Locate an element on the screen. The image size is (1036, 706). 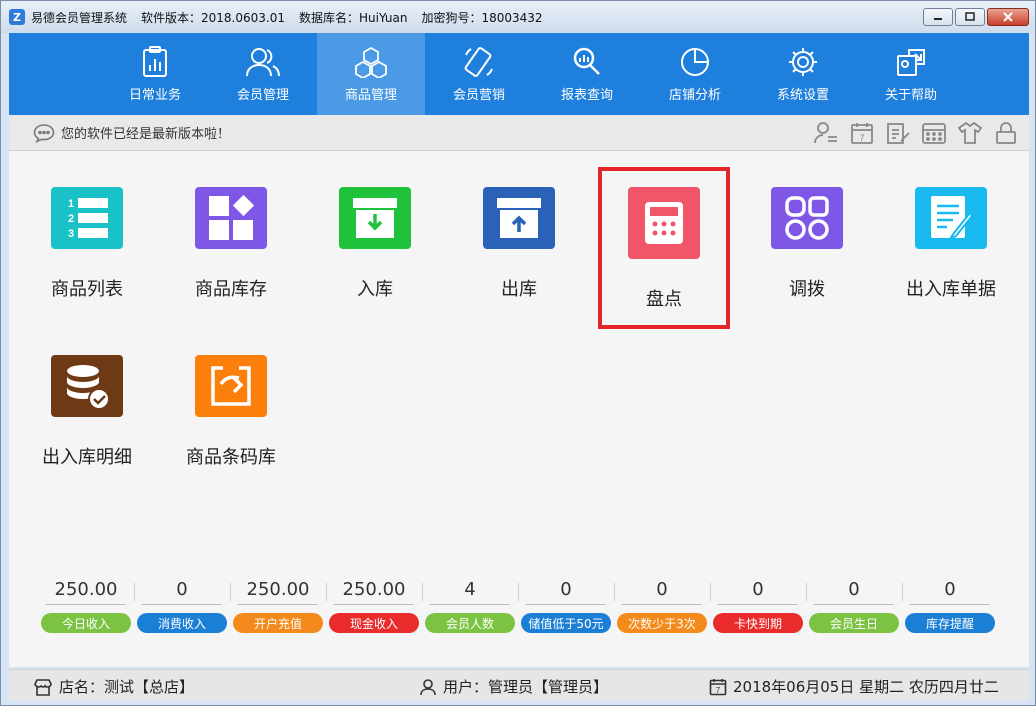
module-stock-details: 出入库明细 is located at coordinates (87, 394).